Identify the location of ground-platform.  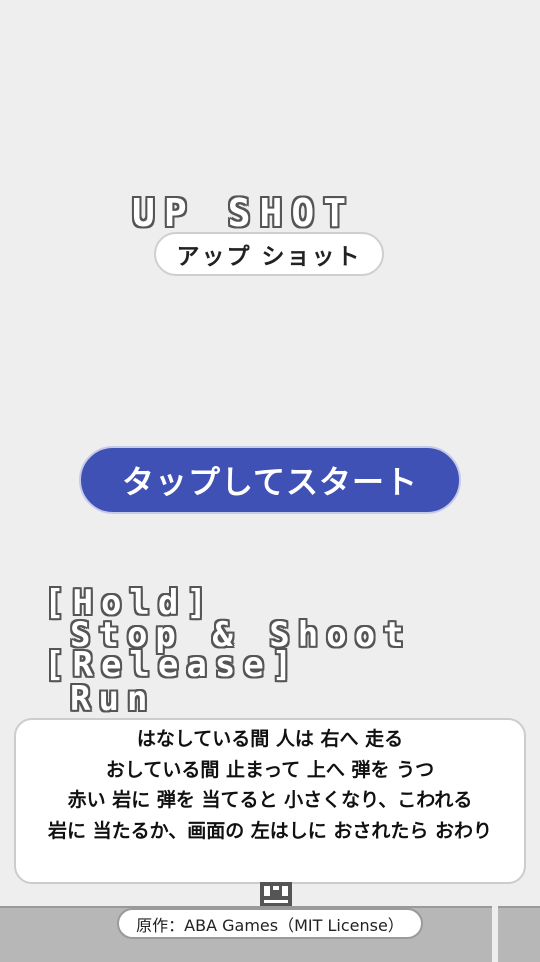
(519, 934).